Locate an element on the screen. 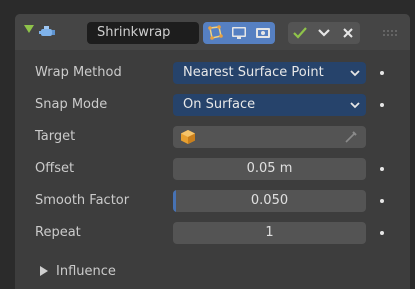  wrap-method-keyframe-dot is located at coordinates (382, 73).